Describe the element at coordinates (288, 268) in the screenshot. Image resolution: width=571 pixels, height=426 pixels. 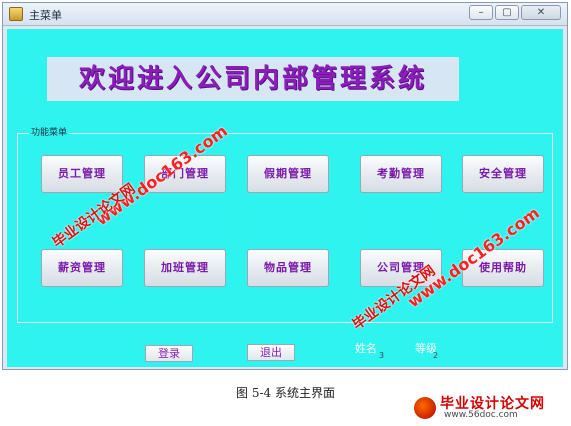
I see `item-management-button: 物品管理` at that location.